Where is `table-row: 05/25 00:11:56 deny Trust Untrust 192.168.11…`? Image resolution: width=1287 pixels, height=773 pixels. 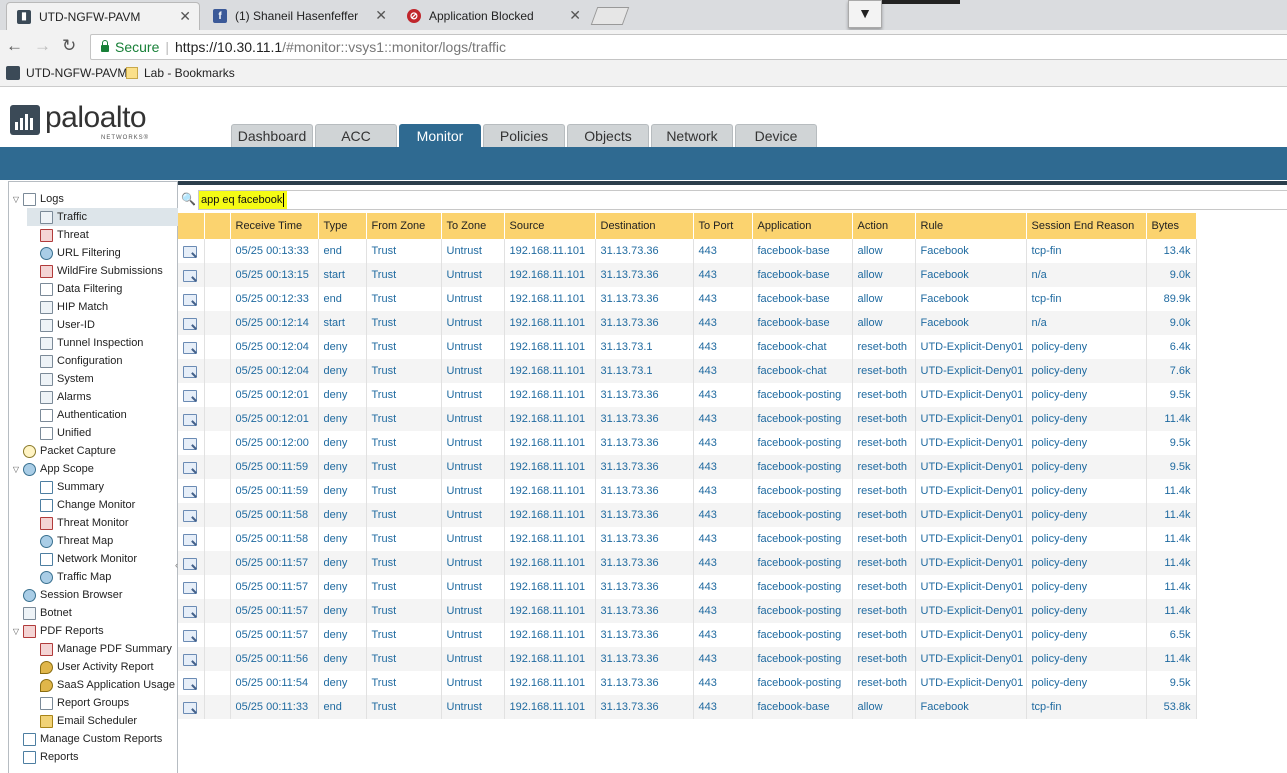
table-row: 05/25 00:11:56 deny Trust Untrust 192.168.11… is located at coordinates (732, 659).